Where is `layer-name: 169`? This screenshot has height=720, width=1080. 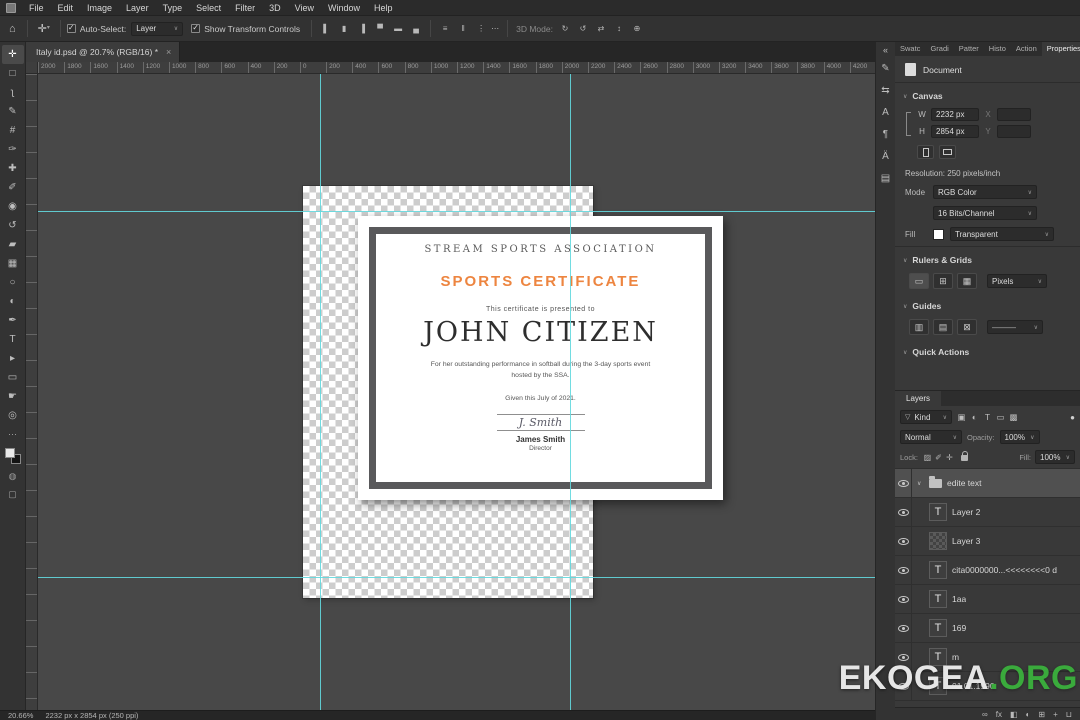
layer-name: 169 is located at coordinates (959, 628).